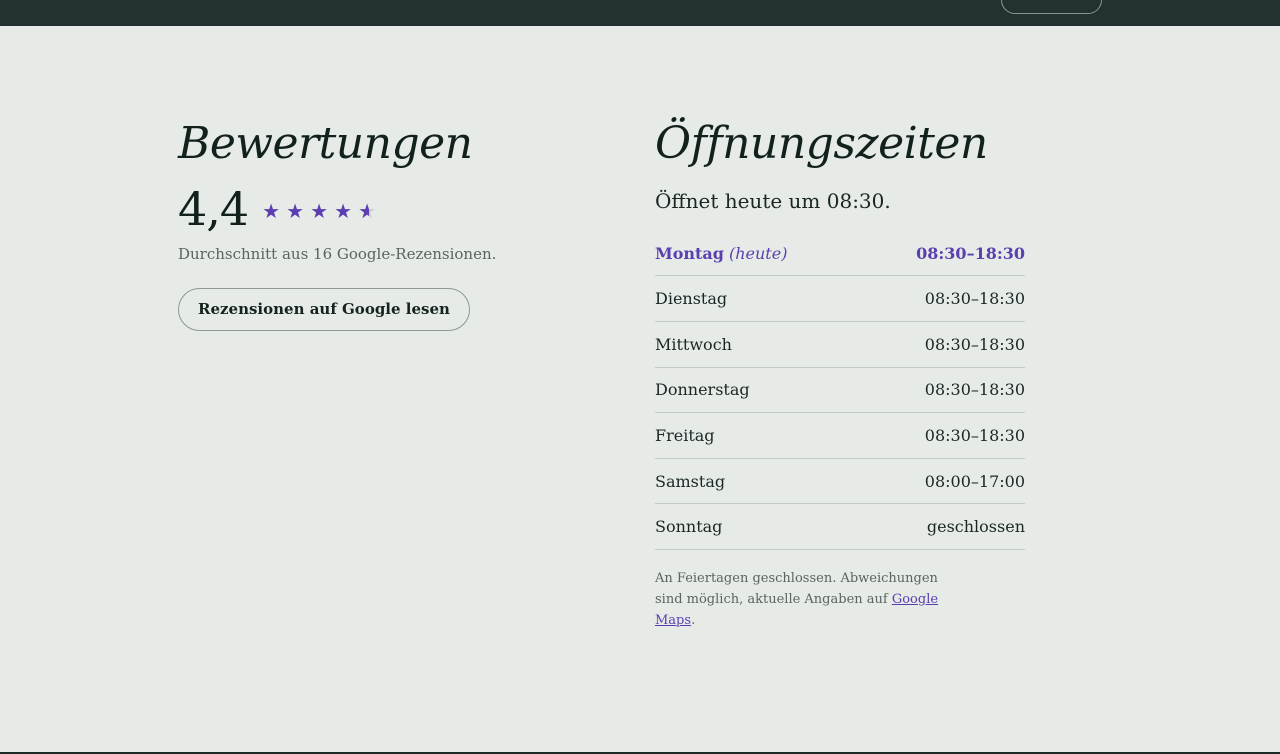  I want to click on hours-row: Sonntag geschlossen, so click(840, 527).